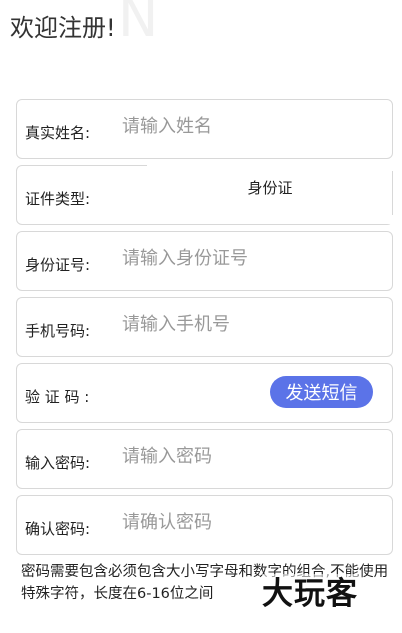 The height and width of the screenshot is (633, 402). What do you see at coordinates (270, 188) in the screenshot?
I see `id-type-value: 身份证` at bounding box center [270, 188].